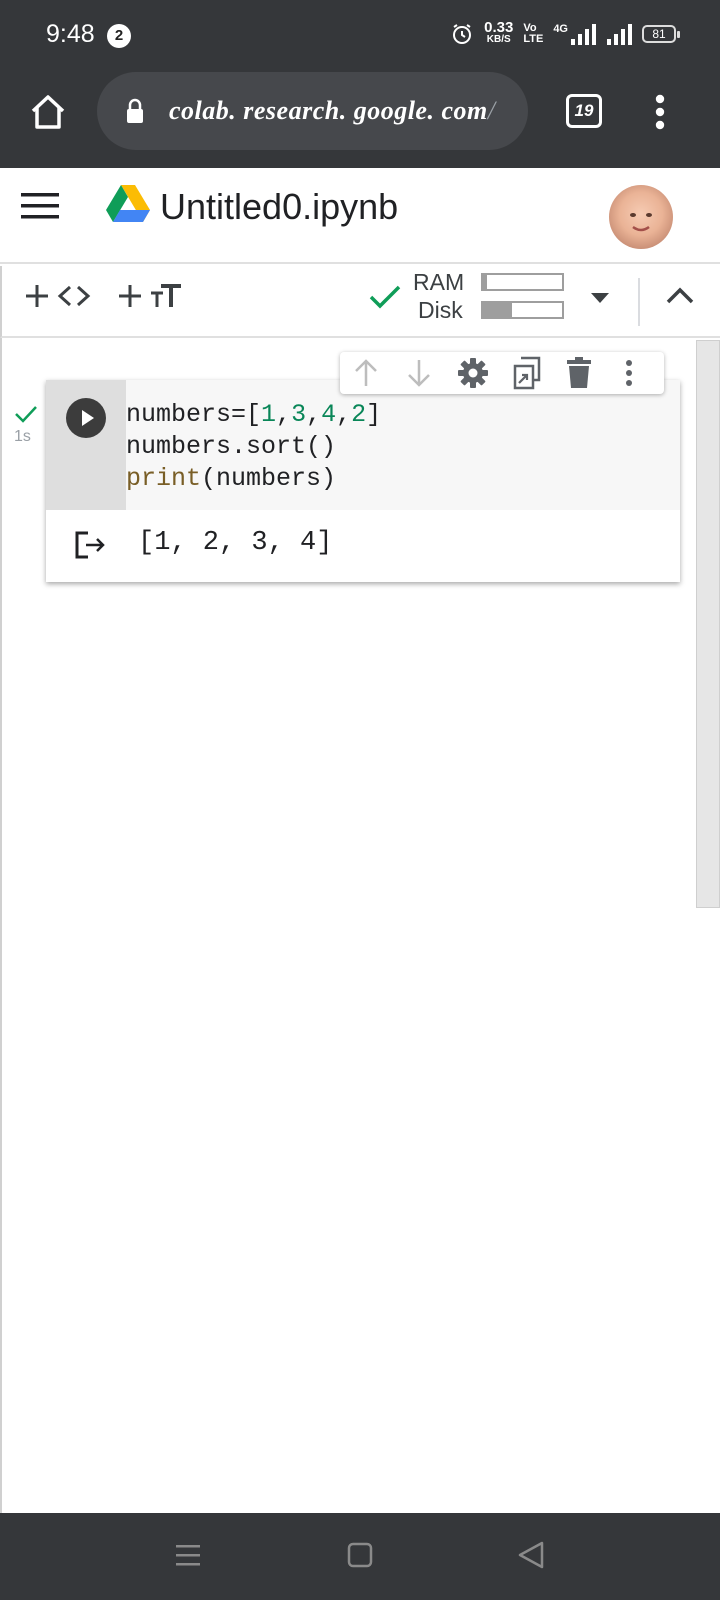  I want to click on toolbar-divider, so click(639, 302).